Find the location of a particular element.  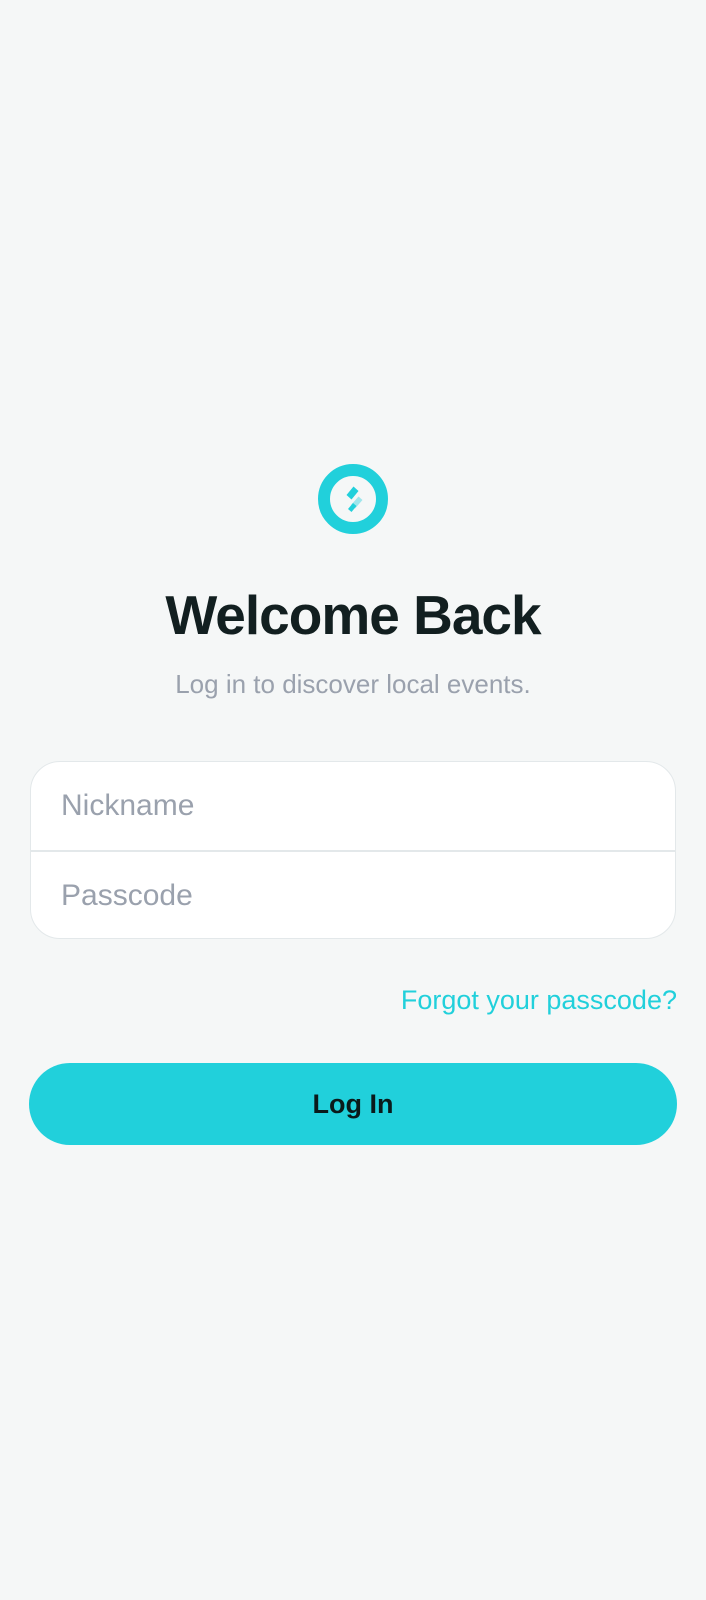

forgot-passcode-link: Forgot your passcode? is located at coordinates (539, 1000).